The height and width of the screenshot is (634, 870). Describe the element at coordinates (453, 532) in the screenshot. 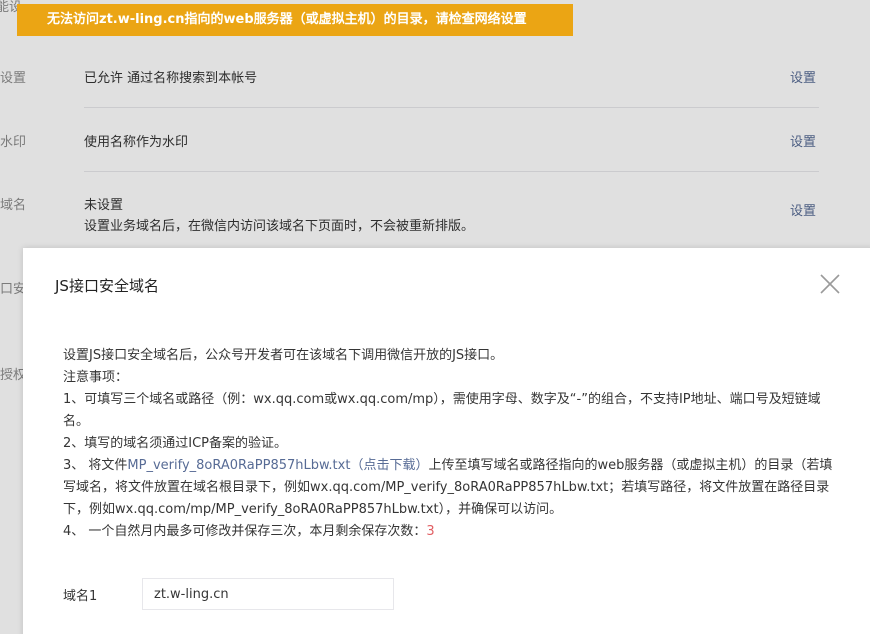

I see `note-4: 4、 一个自然月内最多可修改并保存三次，本月剩余保存次数：3` at that location.